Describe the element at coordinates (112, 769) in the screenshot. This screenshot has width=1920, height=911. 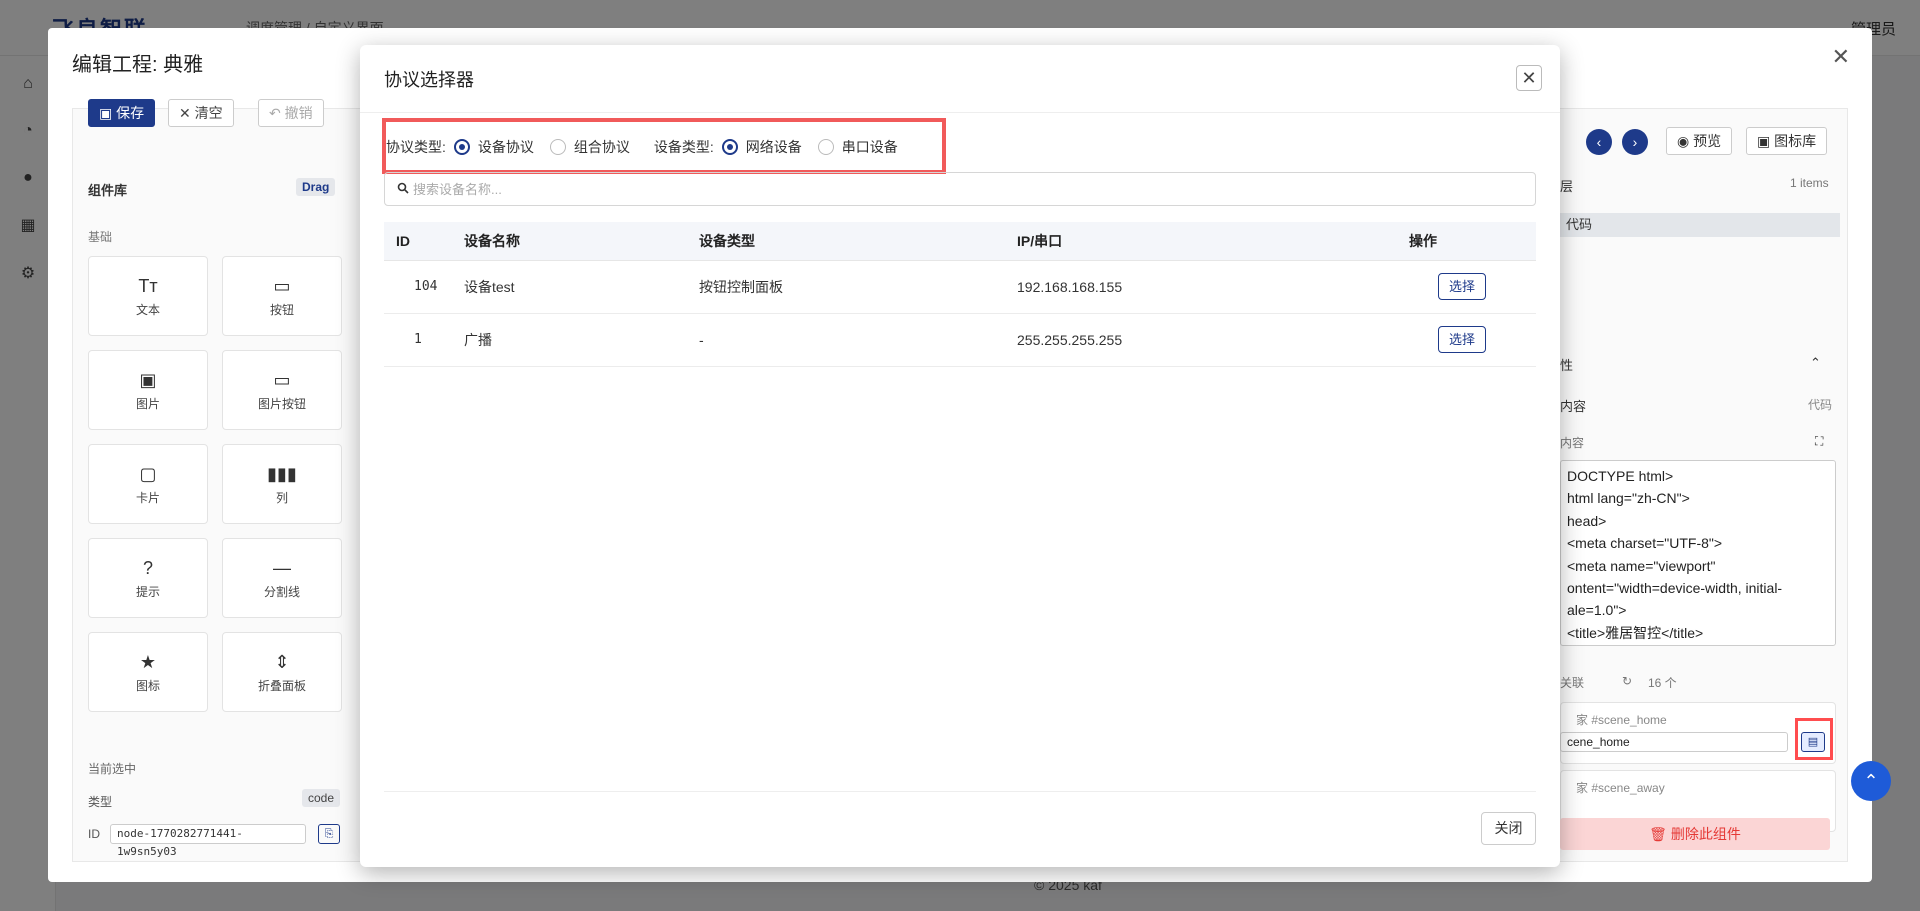
I see `current-selection-title: 当前选中` at that location.